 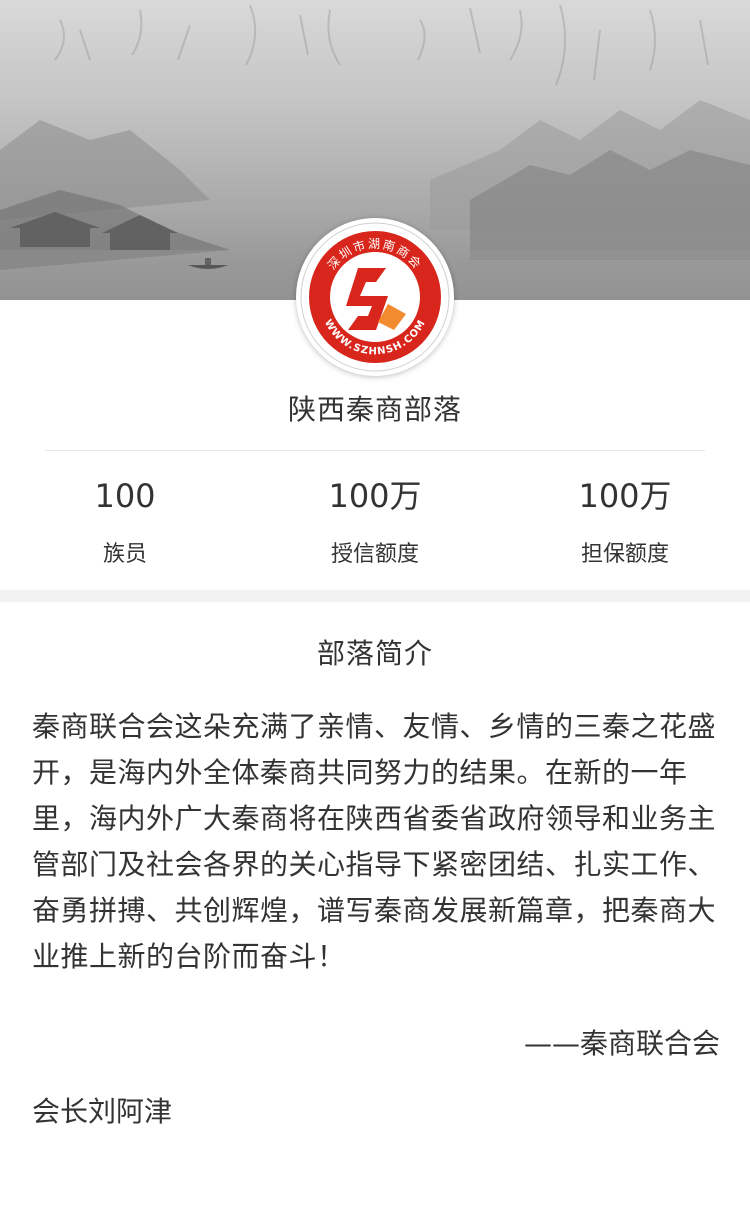 What do you see at coordinates (375, 496) in the screenshot?
I see `stat-credit-limit-value: 100万` at bounding box center [375, 496].